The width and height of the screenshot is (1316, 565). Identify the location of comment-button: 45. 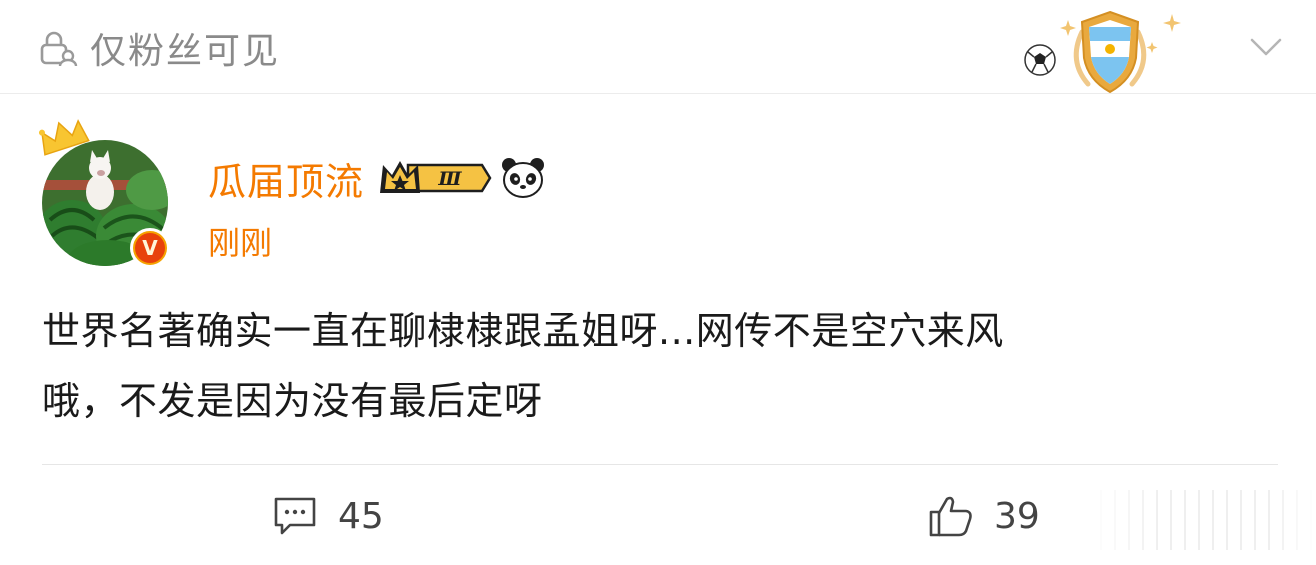
(328, 516).